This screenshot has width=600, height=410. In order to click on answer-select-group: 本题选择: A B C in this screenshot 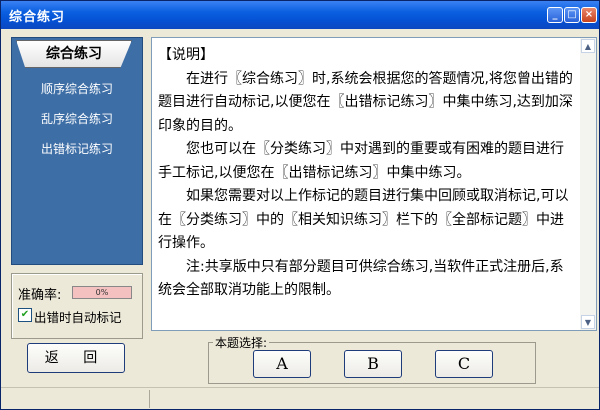, I will do `click(372, 359)`.